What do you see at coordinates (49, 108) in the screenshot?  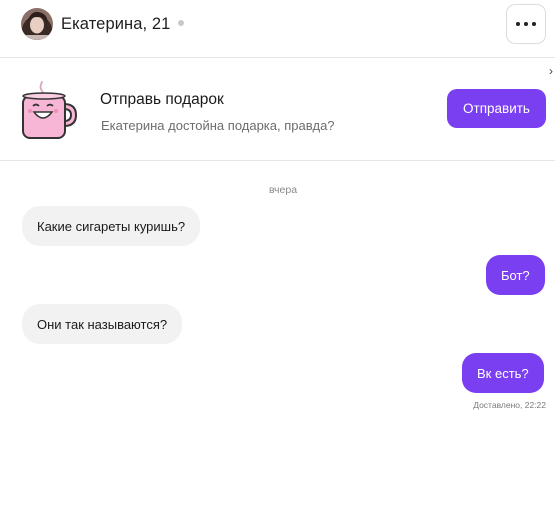 I see `mug-icon` at bounding box center [49, 108].